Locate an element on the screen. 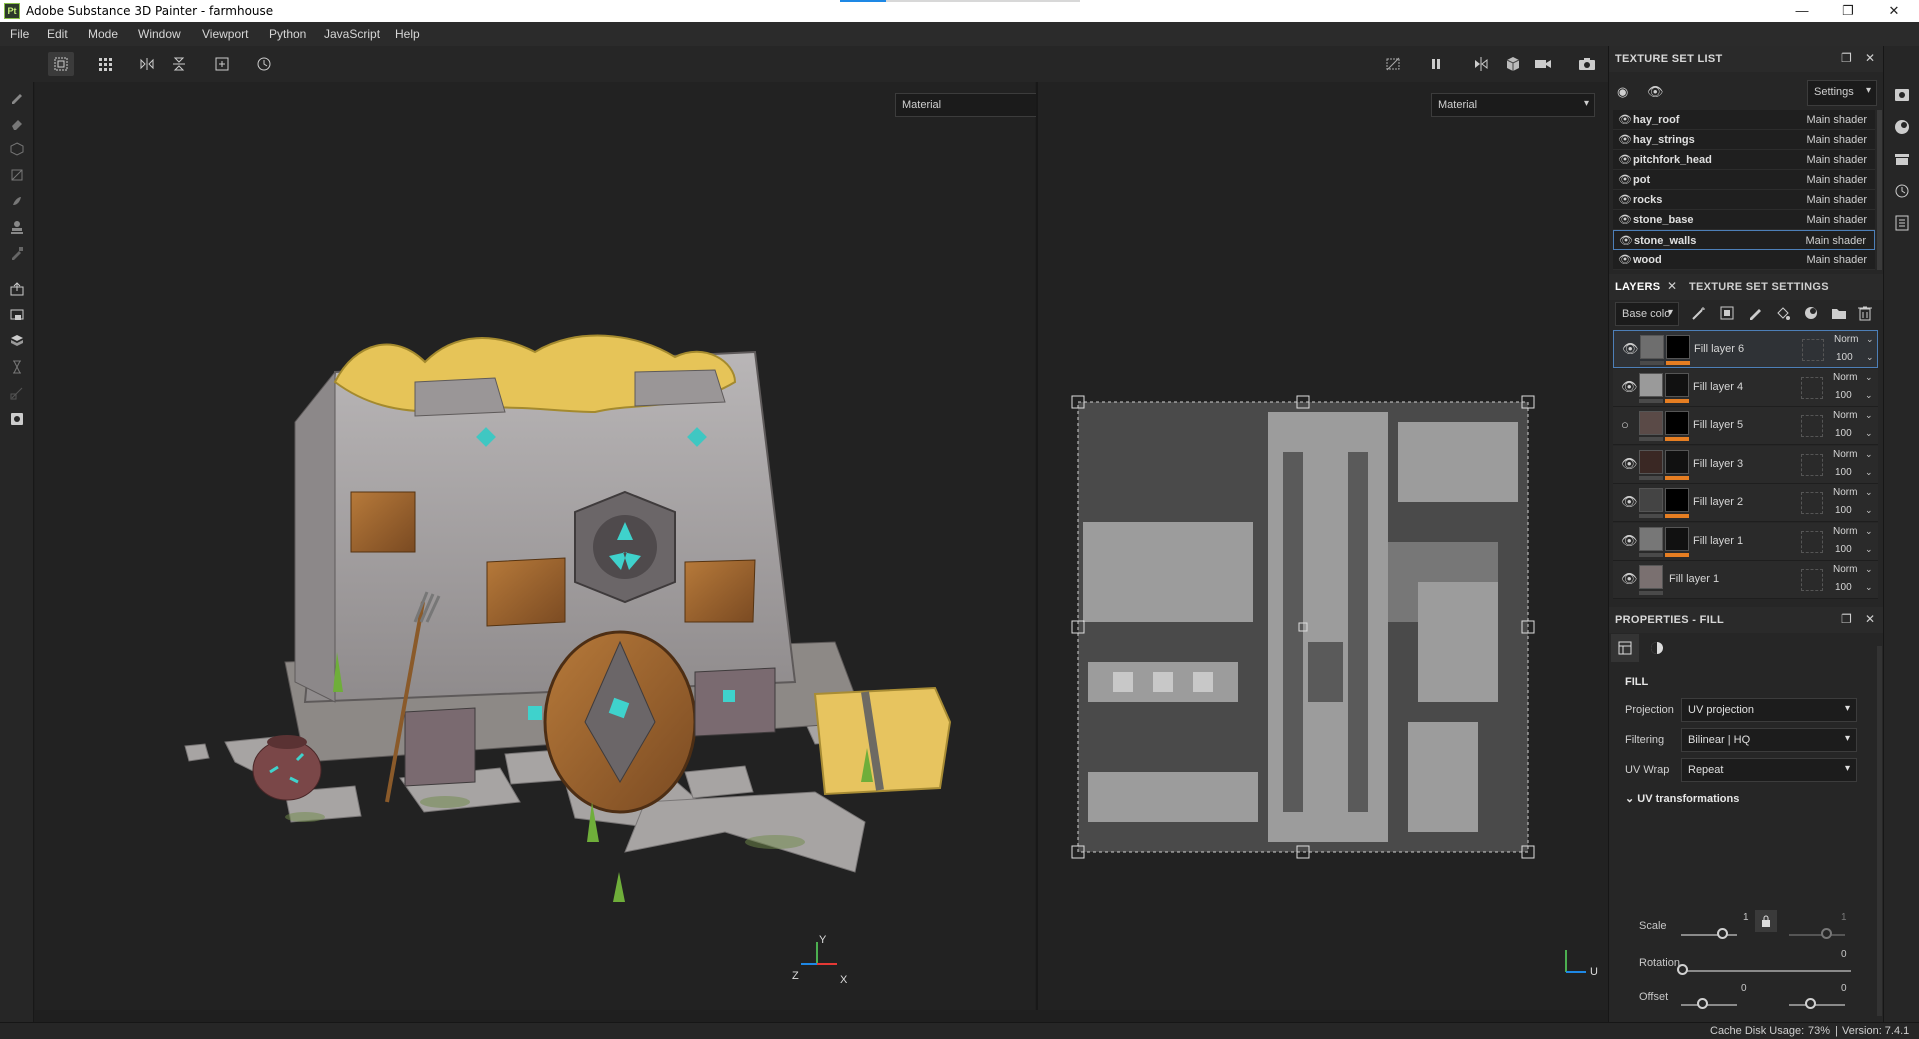 Image resolution: width=1919 pixels, height=1039 pixels. settings-dropdown: Settings ▾ is located at coordinates (1842, 93).